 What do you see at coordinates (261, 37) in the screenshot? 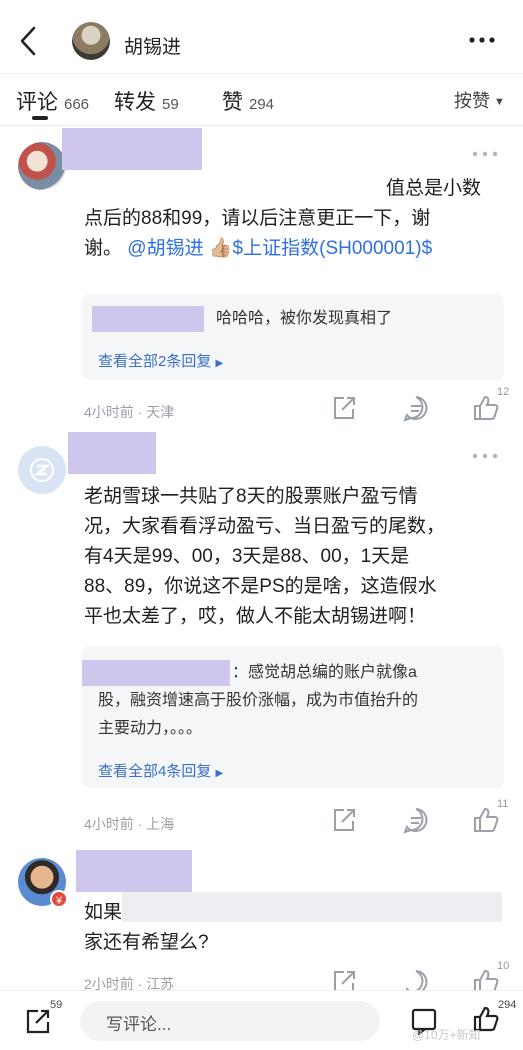
I see `top-bar: 胡锡进` at bounding box center [261, 37].